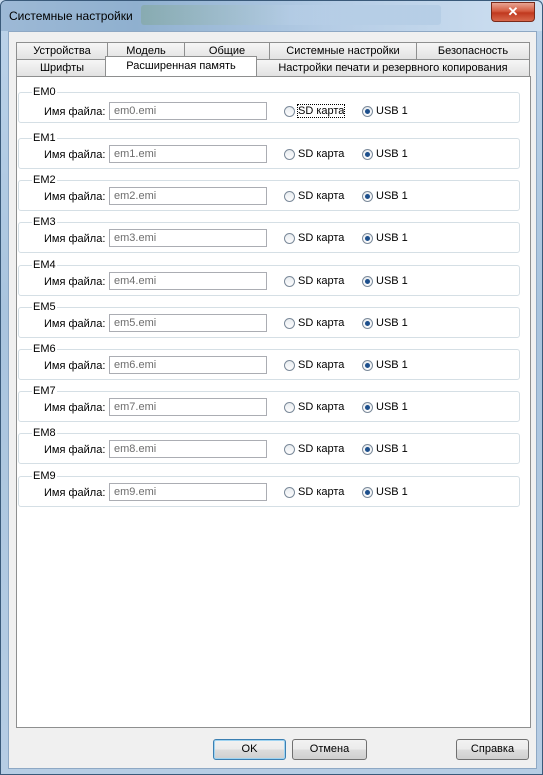 The width and height of the screenshot is (543, 775). I want to click on tab-fonts: Шрифты, so click(62, 67).